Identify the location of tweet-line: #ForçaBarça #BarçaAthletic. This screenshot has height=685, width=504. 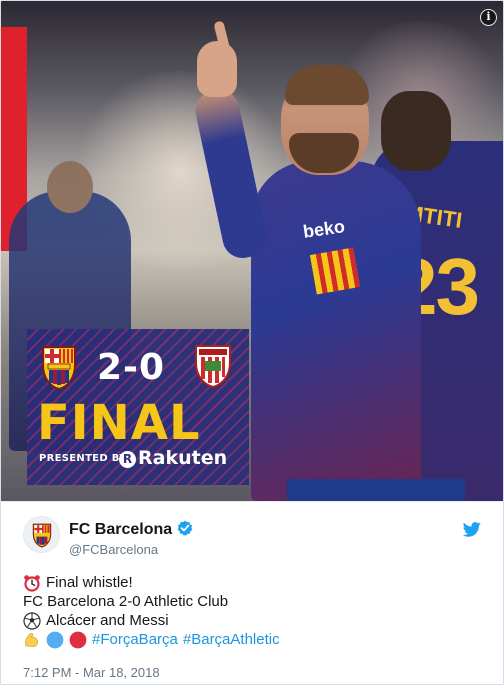
(151, 639).